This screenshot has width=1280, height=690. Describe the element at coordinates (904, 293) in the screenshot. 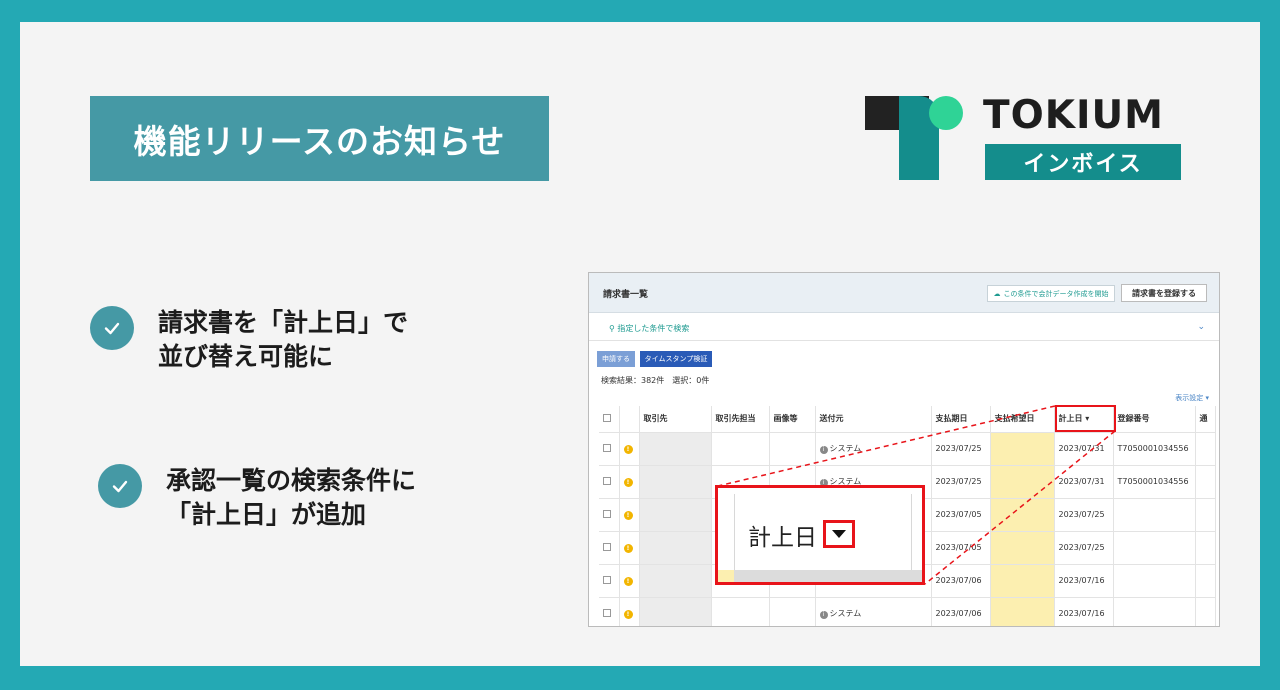

I see `screenshot-header: 請求書一覧 ☁ この条件で会計データ作成を開始 請求書を登録する` at that location.